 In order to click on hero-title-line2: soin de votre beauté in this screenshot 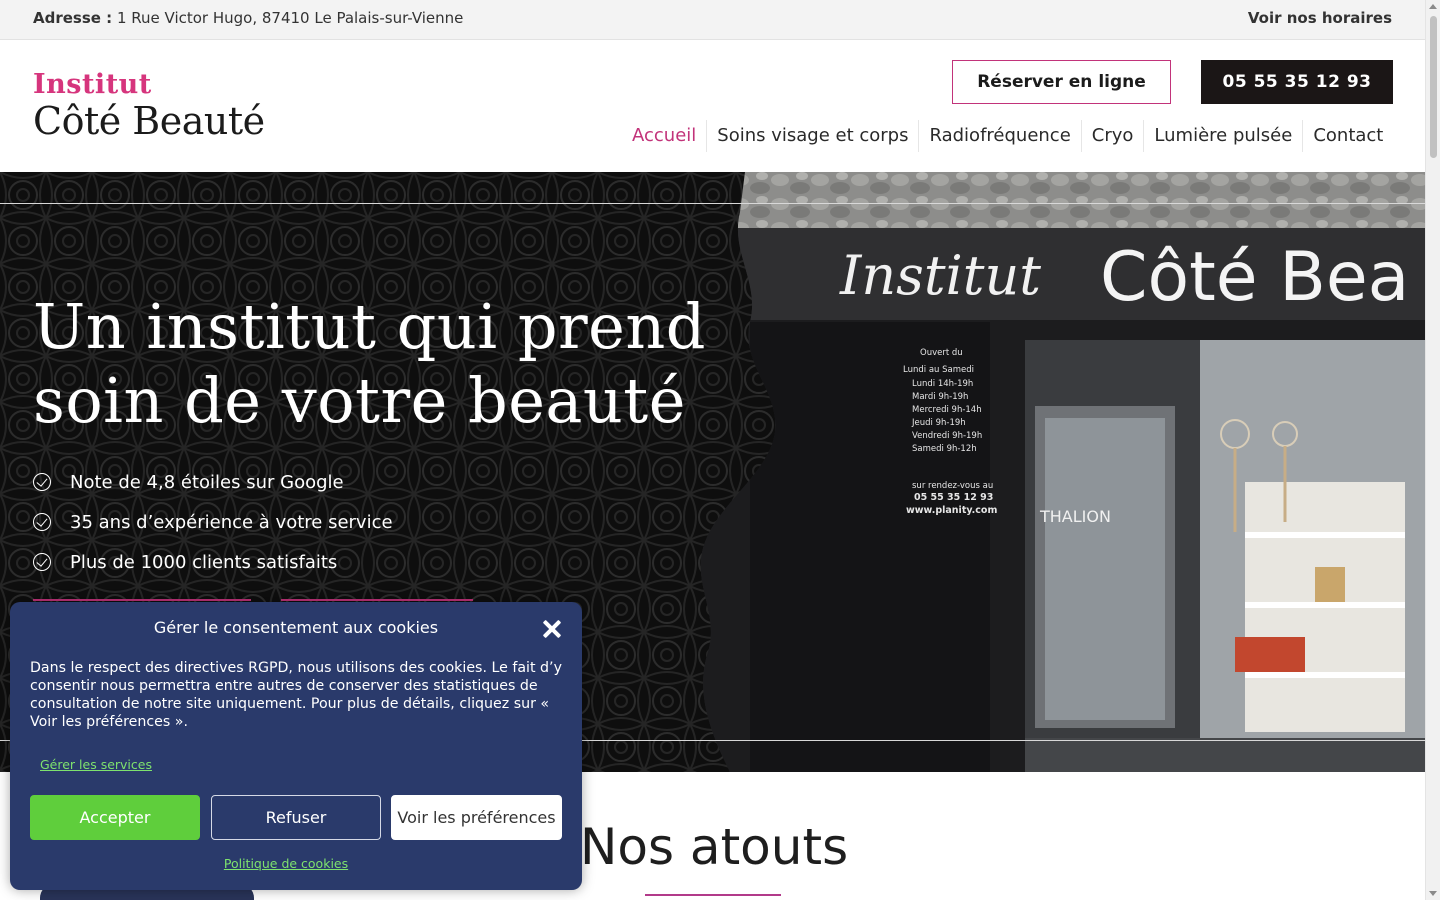, I will do `click(359, 400)`.